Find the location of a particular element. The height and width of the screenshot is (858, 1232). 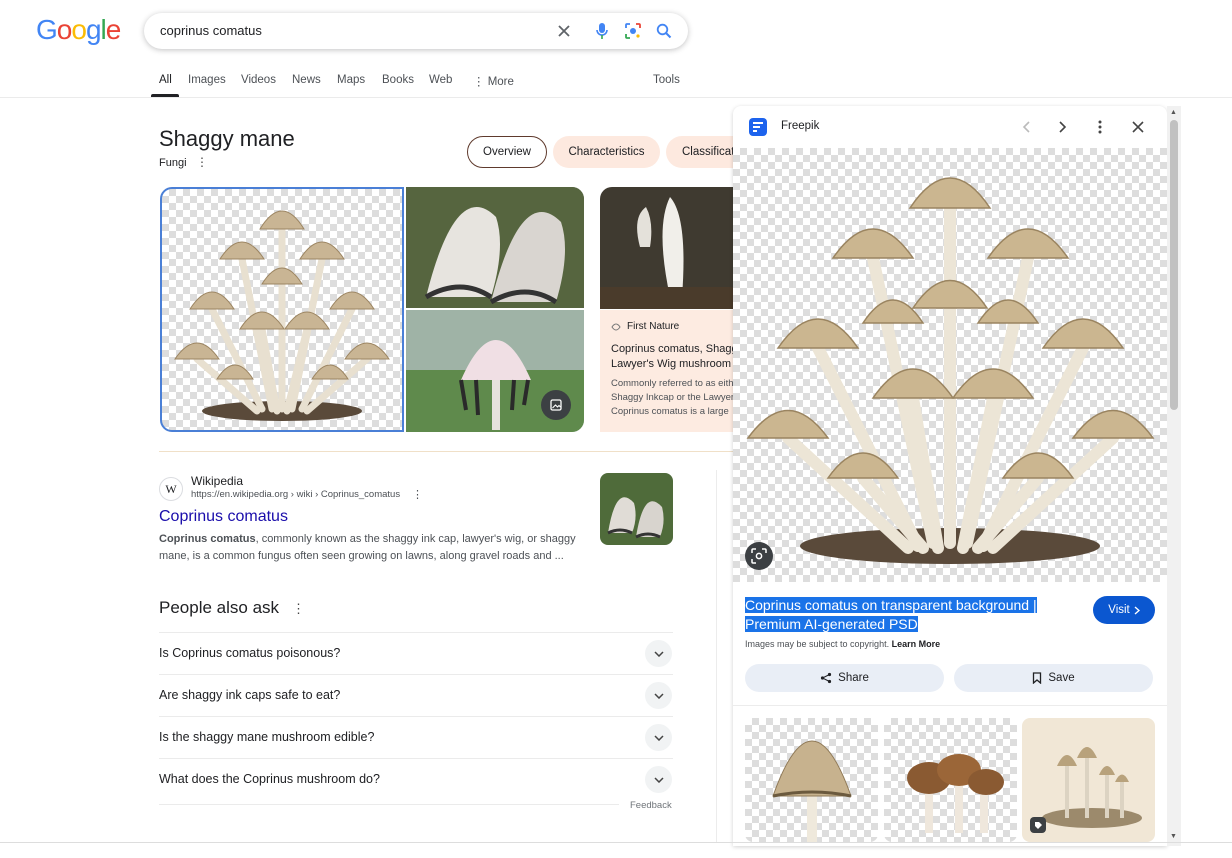

wikipedia-favicon-icon: W is located at coordinates (171, 489).